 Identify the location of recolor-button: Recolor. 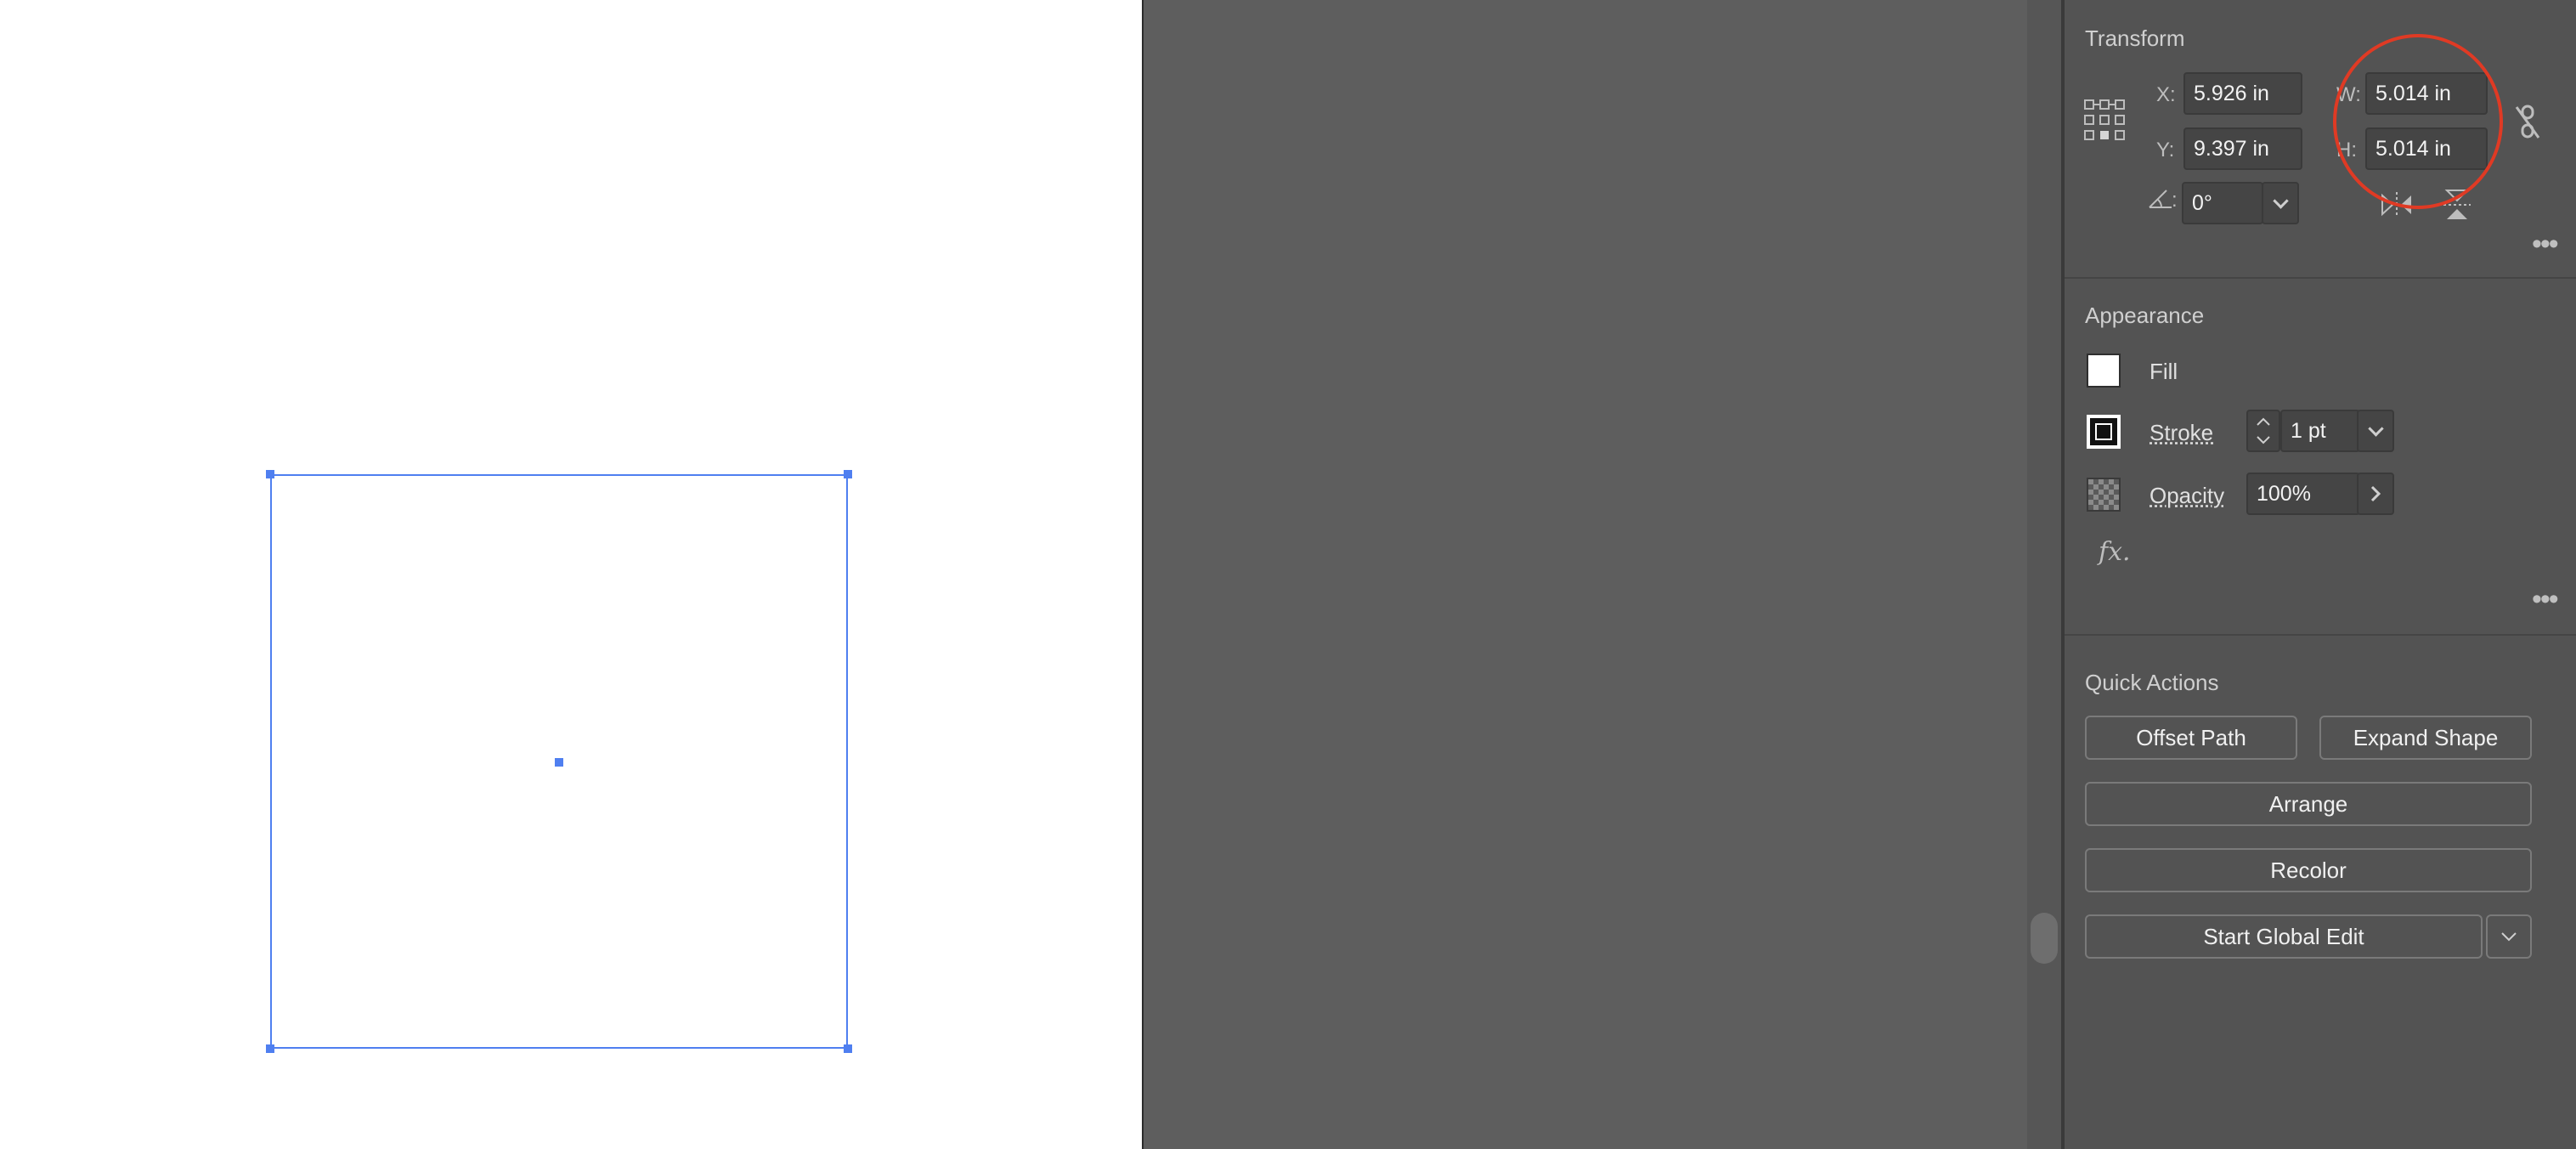
(2308, 870).